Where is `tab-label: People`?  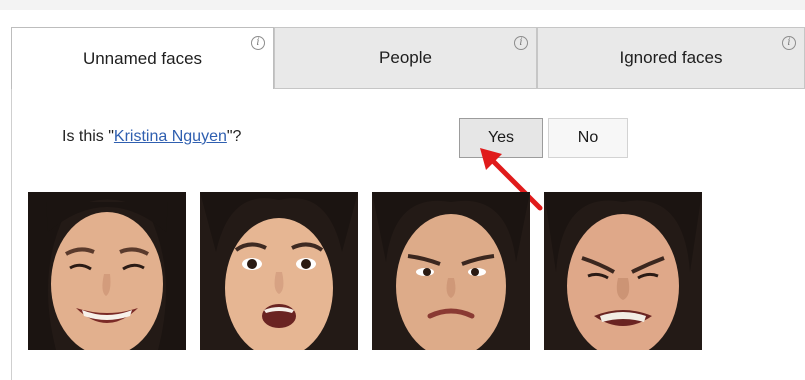
tab-label: People is located at coordinates (405, 57).